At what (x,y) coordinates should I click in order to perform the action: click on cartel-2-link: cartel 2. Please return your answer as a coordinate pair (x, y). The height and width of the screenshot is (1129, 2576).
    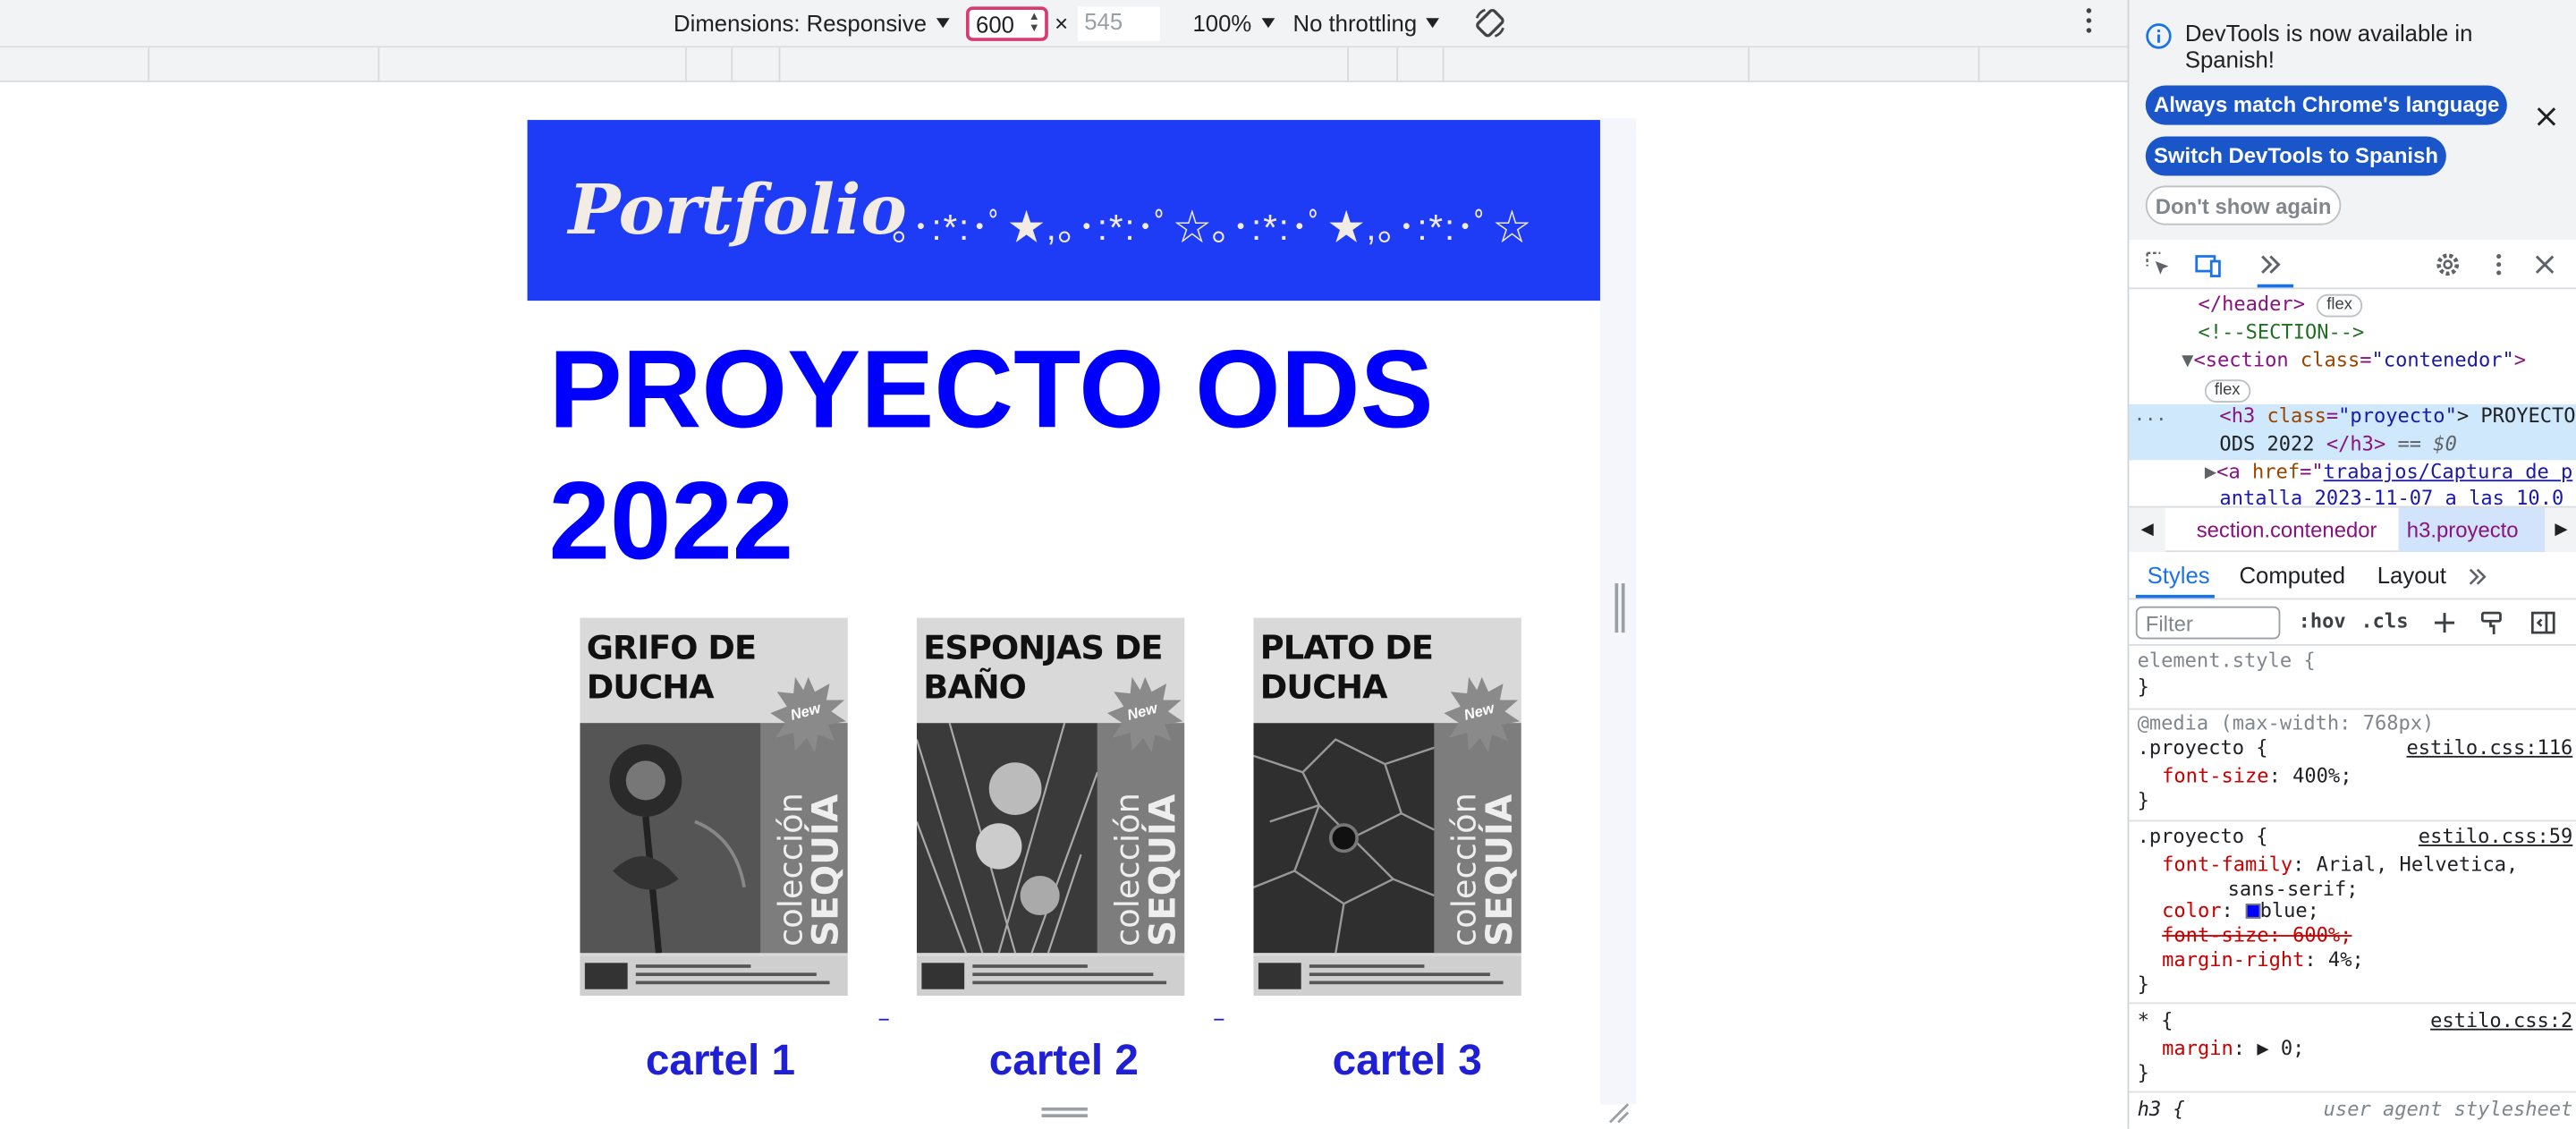
    Looking at the image, I should click on (1064, 1060).